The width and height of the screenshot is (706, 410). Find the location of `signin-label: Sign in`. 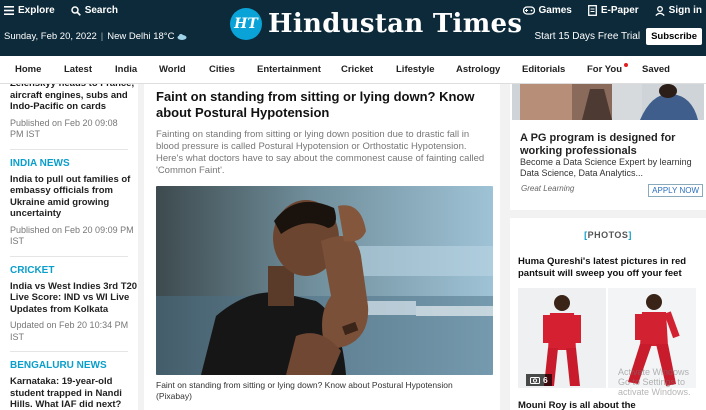

signin-label: Sign in is located at coordinates (685, 10).